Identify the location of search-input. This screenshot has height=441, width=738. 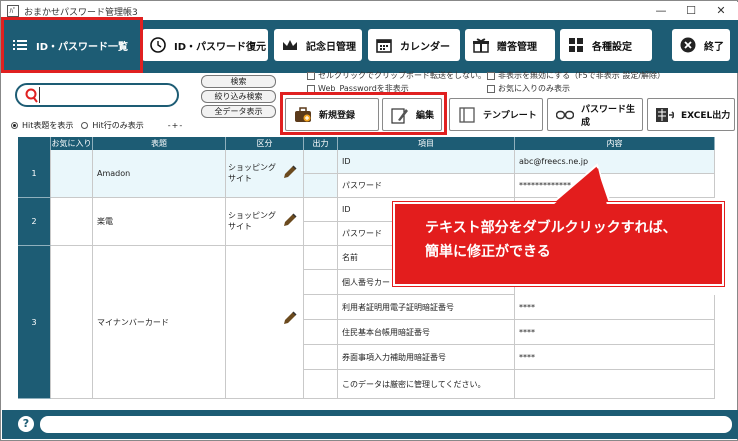
(97, 95).